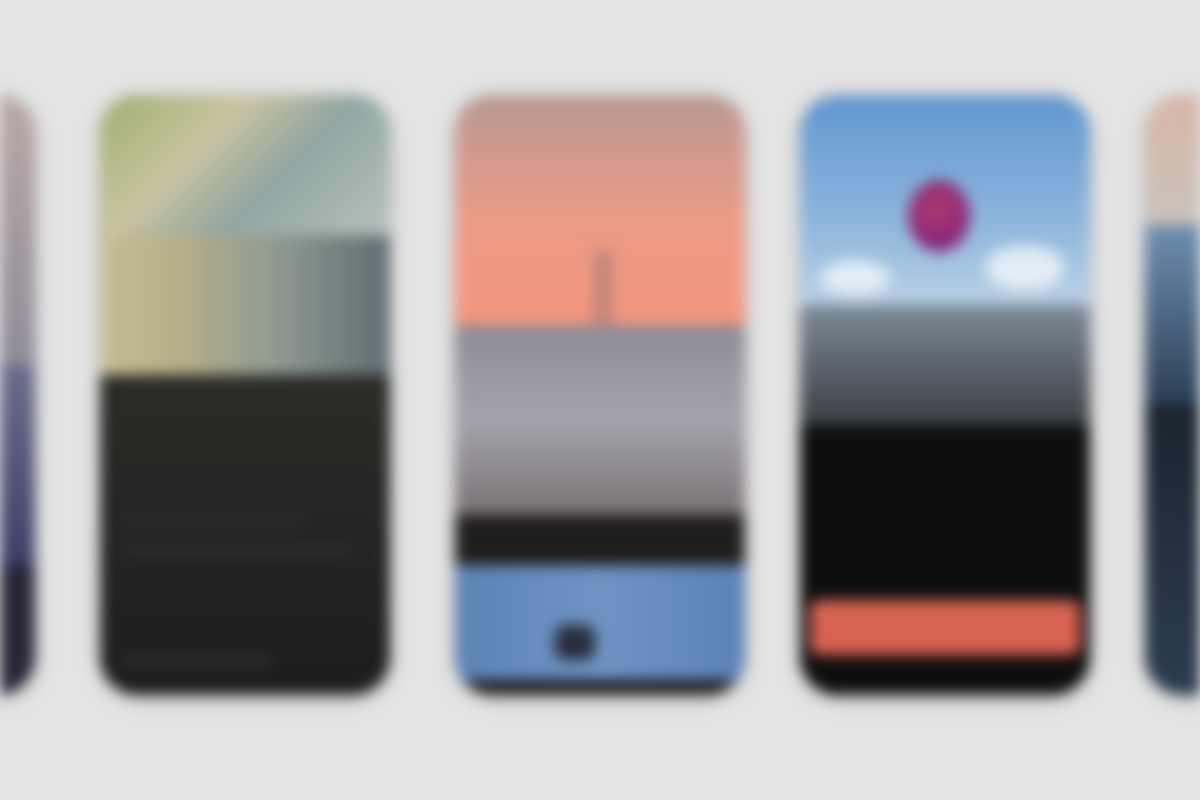  Describe the element at coordinates (600, 540) in the screenshot. I see `divider-band` at that location.